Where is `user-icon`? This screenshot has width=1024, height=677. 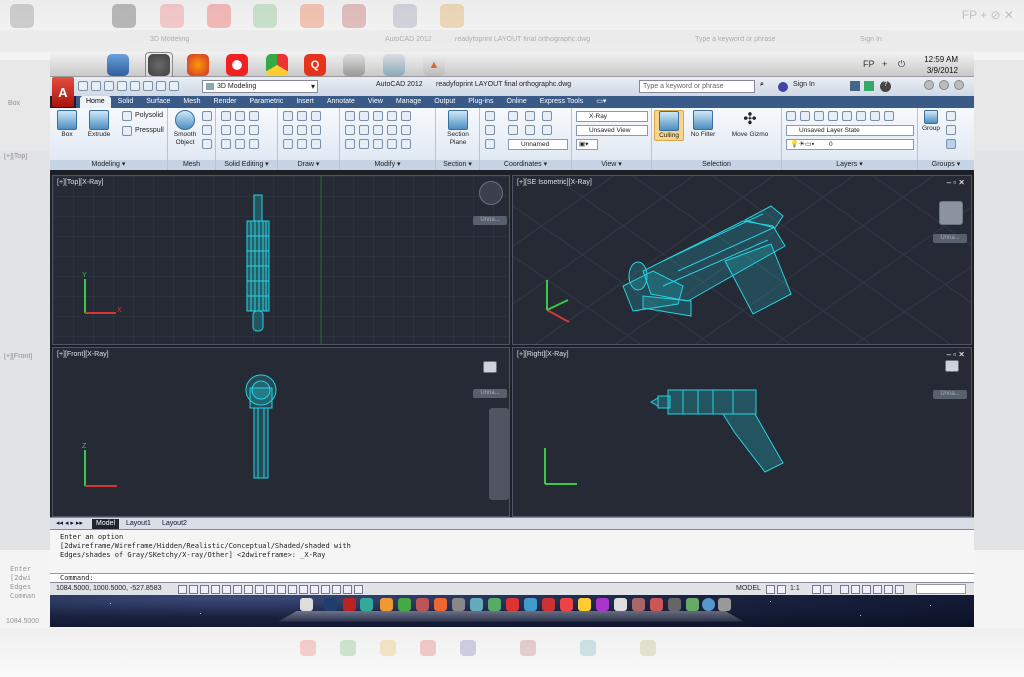
user-icon is located at coordinates (783, 87).